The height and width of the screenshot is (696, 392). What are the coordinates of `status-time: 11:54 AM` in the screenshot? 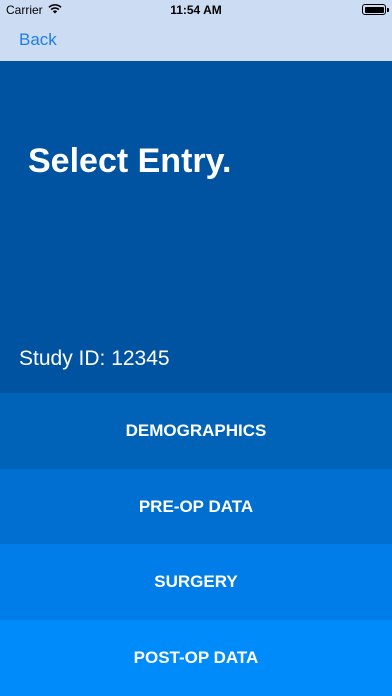 It's located at (196, 10).